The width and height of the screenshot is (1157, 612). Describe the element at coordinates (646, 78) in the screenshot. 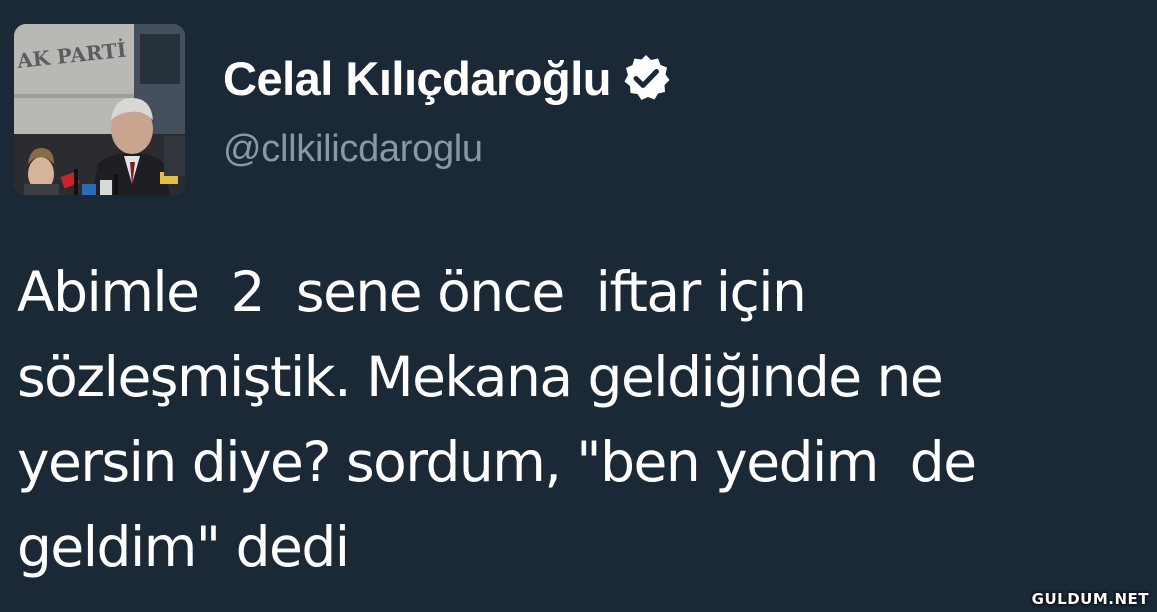

I see `verified-badge-icon` at that location.